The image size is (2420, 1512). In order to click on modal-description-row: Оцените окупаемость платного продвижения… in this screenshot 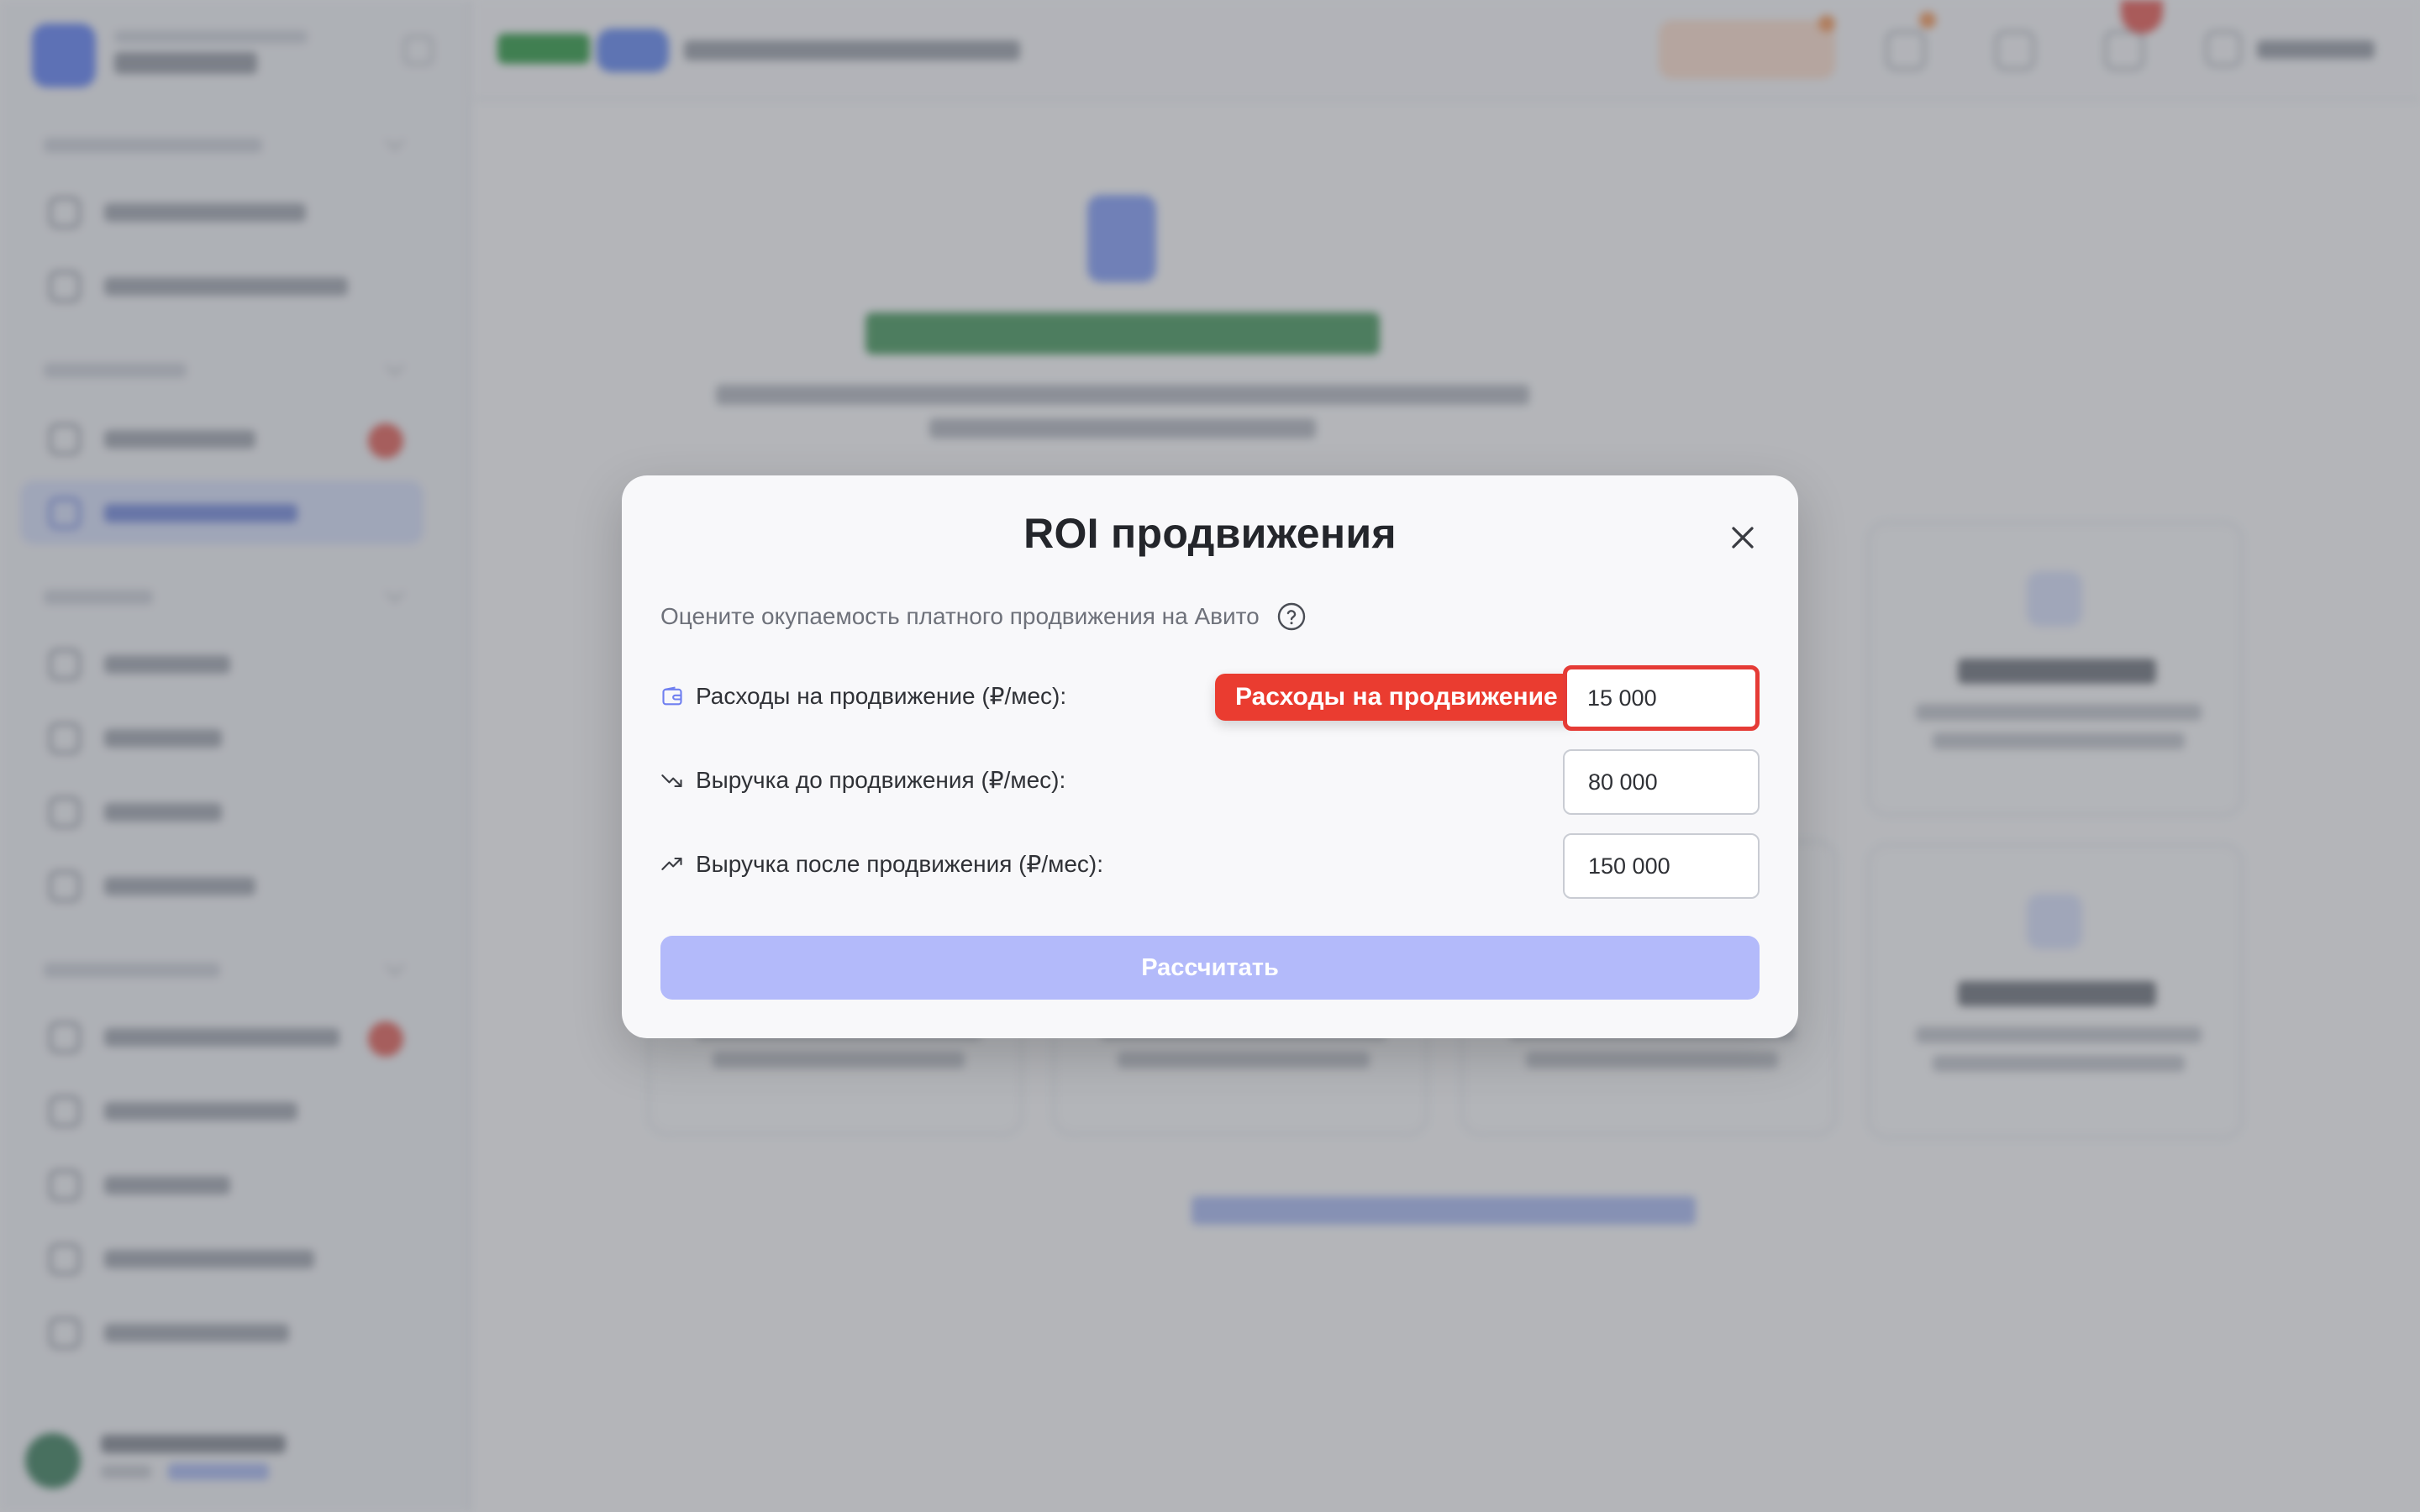, I will do `click(984, 616)`.